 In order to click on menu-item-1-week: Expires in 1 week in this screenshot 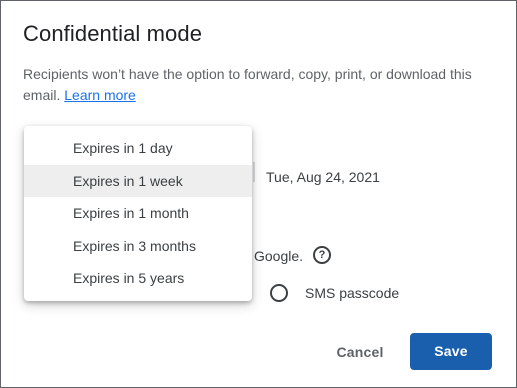, I will do `click(138, 180)`.